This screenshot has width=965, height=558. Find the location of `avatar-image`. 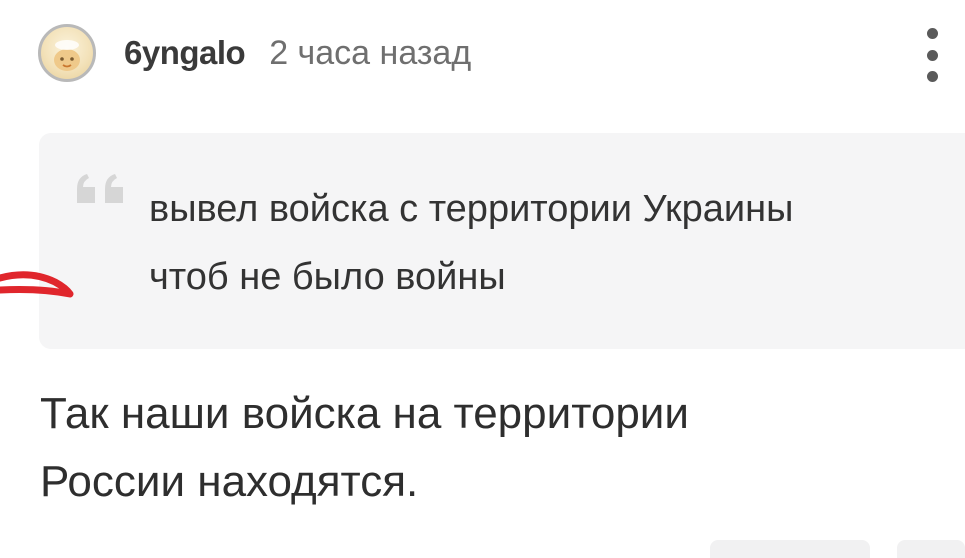

avatar-image is located at coordinates (67, 55).